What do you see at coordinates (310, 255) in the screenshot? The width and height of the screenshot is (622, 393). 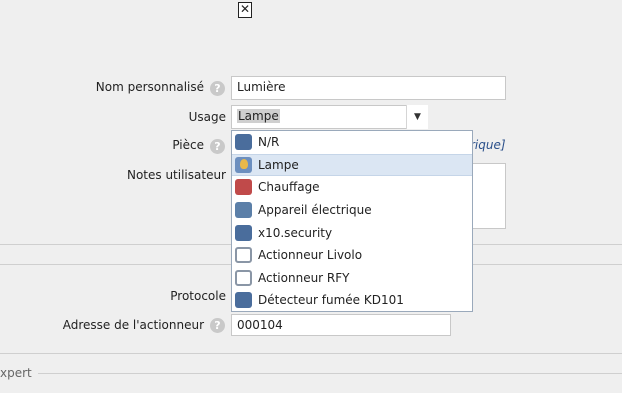 I see `dropdown-option-label: Actionneur Livolo` at bounding box center [310, 255].